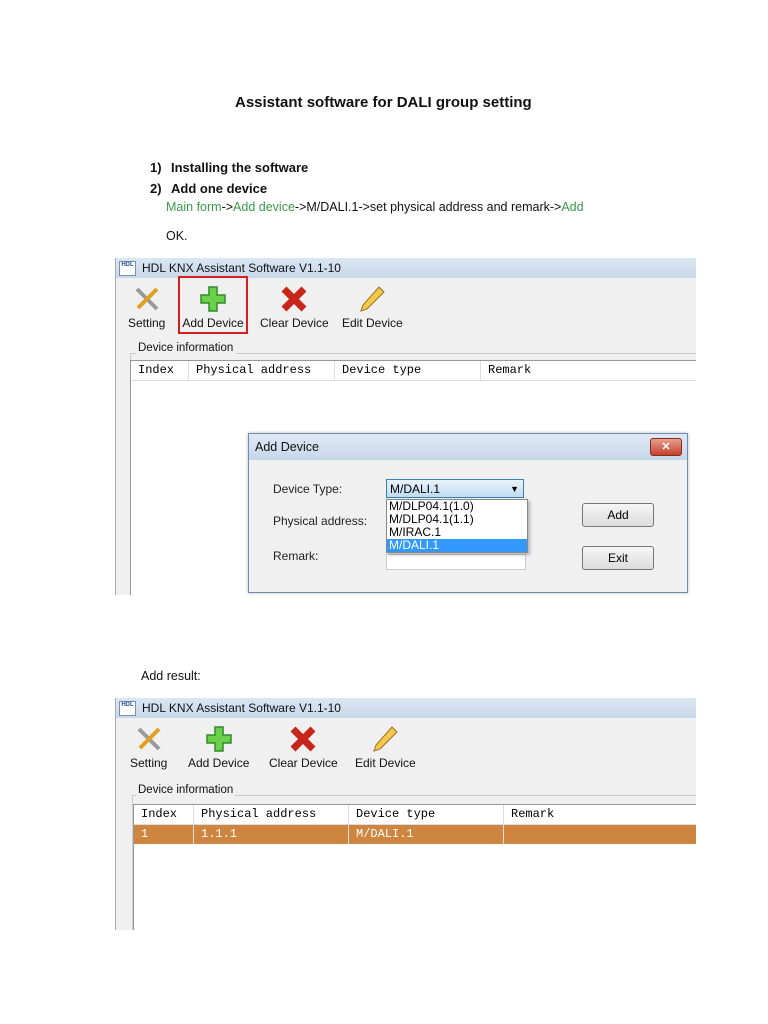 This screenshot has width=768, height=1024. What do you see at coordinates (572, 207) in the screenshot?
I see `instr-add: Add` at bounding box center [572, 207].